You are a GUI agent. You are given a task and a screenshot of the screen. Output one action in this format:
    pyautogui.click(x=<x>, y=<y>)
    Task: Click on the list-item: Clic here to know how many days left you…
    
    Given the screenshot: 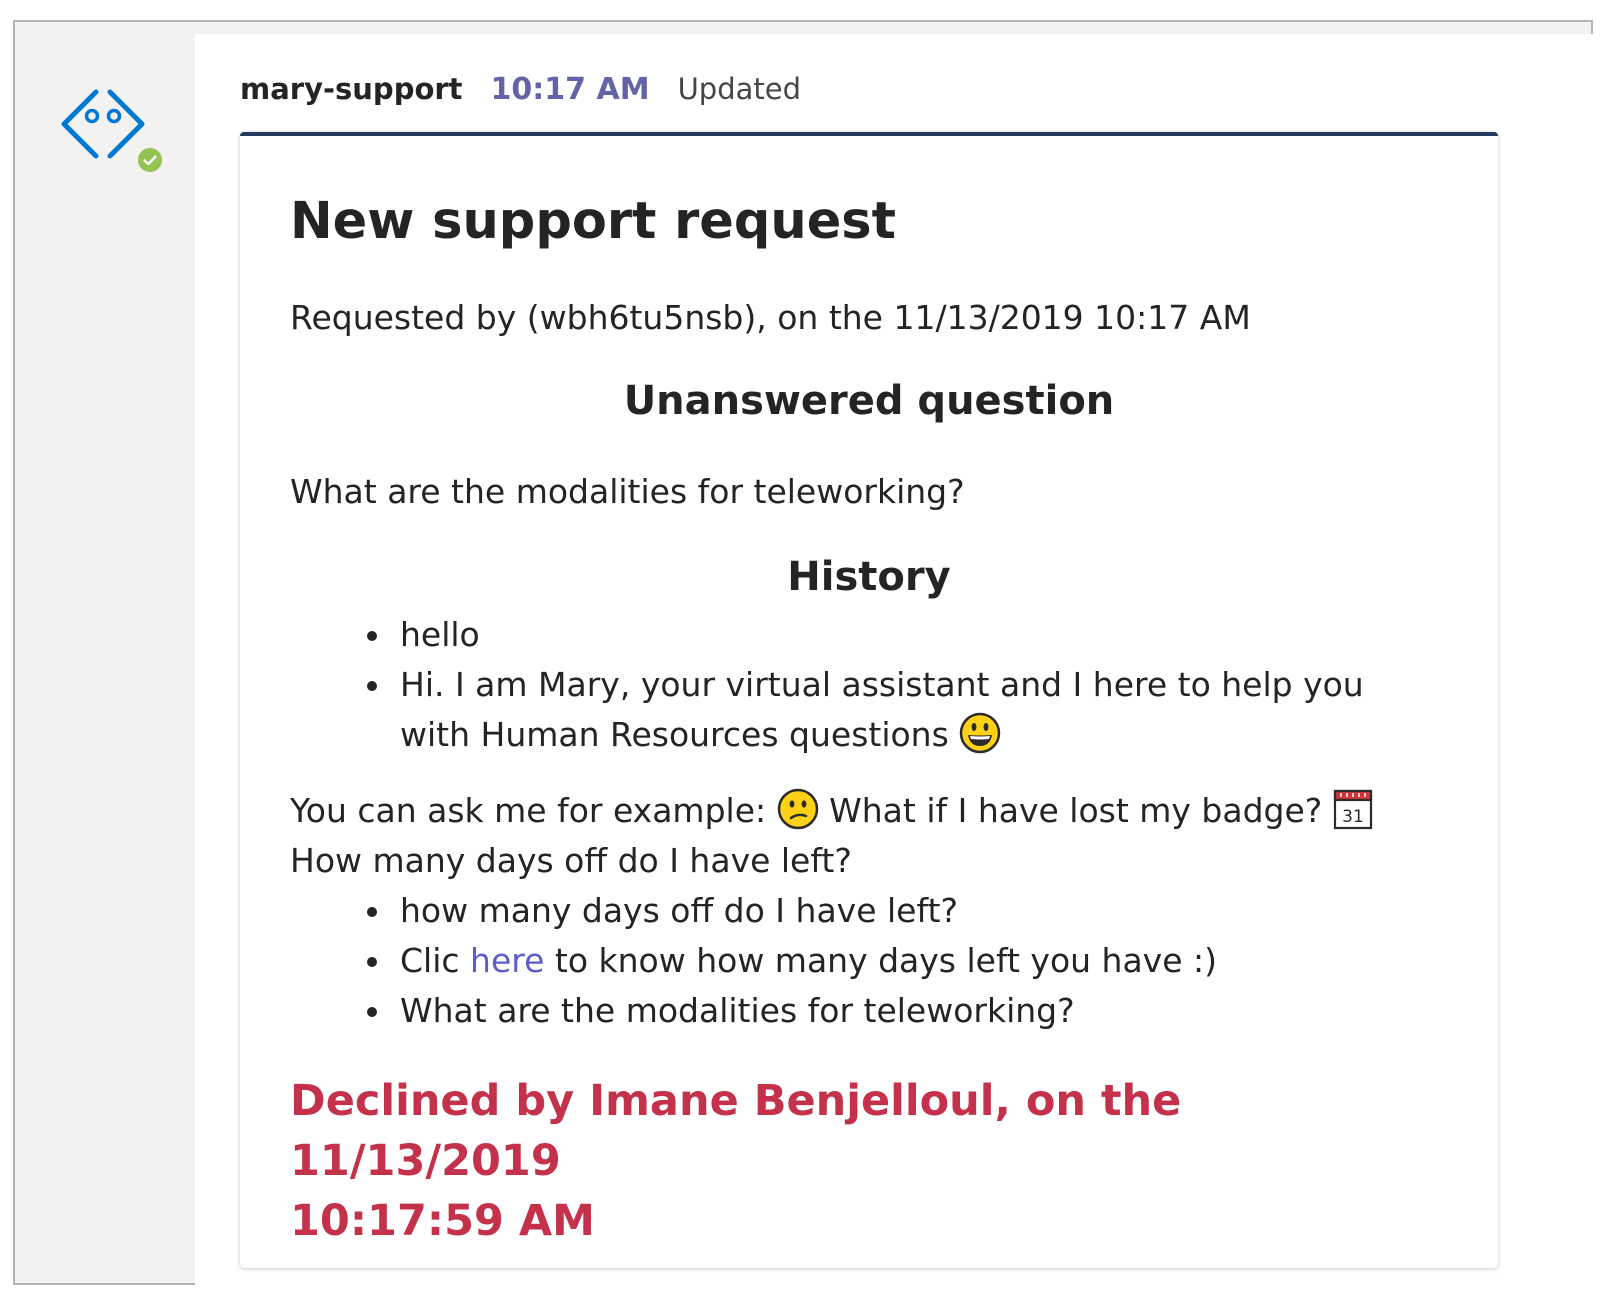 What is the action you would take?
    pyautogui.click(x=919, y=961)
    